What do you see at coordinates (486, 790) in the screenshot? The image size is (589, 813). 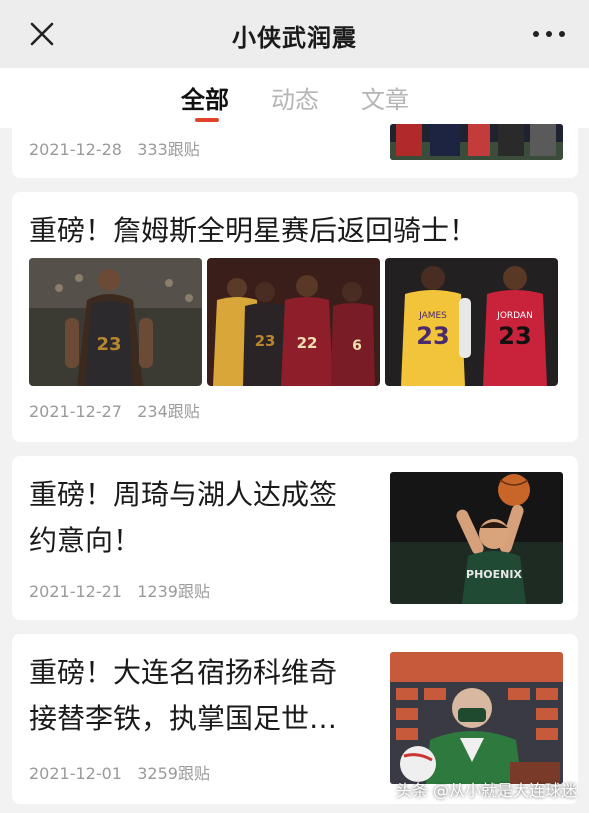 I see `watermark: 头条 @从小就是大连球迷` at bounding box center [486, 790].